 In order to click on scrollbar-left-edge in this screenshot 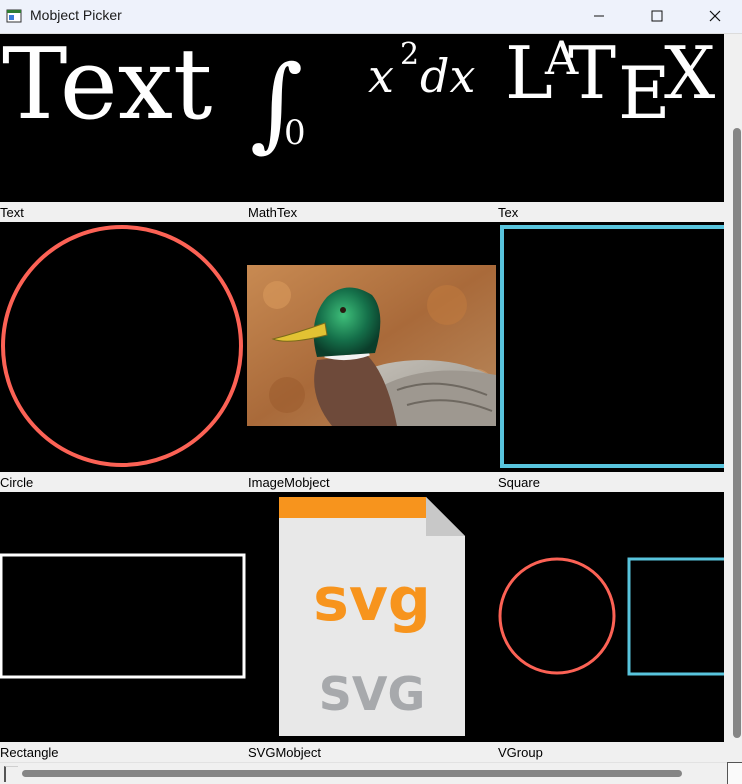, I will do `click(11, 774)`.